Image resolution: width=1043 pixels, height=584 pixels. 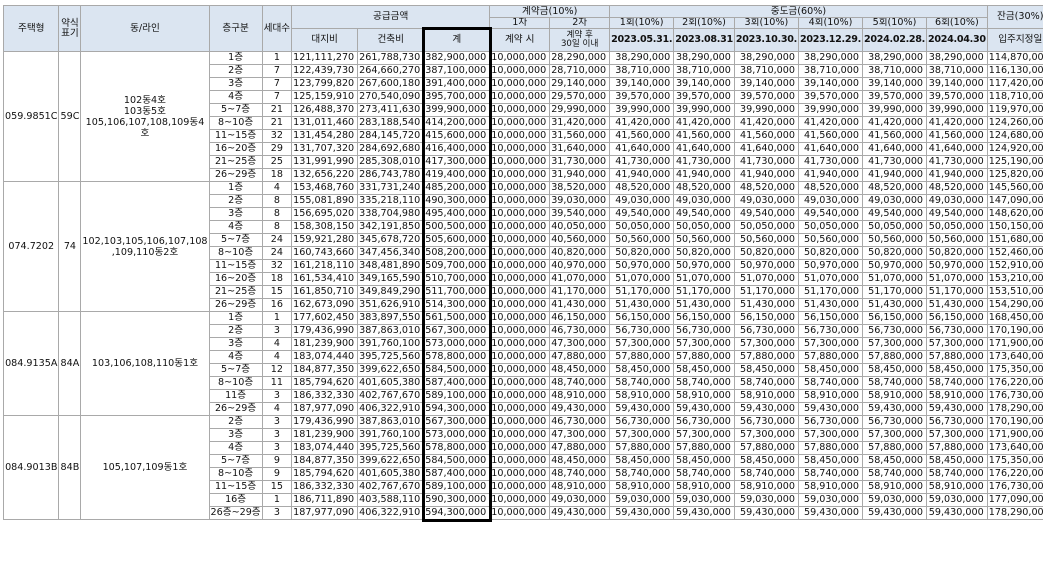 What do you see at coordinates (457, 266) in the screenshot?
I see `total-cell: 509,700,000` at bounding box center [457, 266].